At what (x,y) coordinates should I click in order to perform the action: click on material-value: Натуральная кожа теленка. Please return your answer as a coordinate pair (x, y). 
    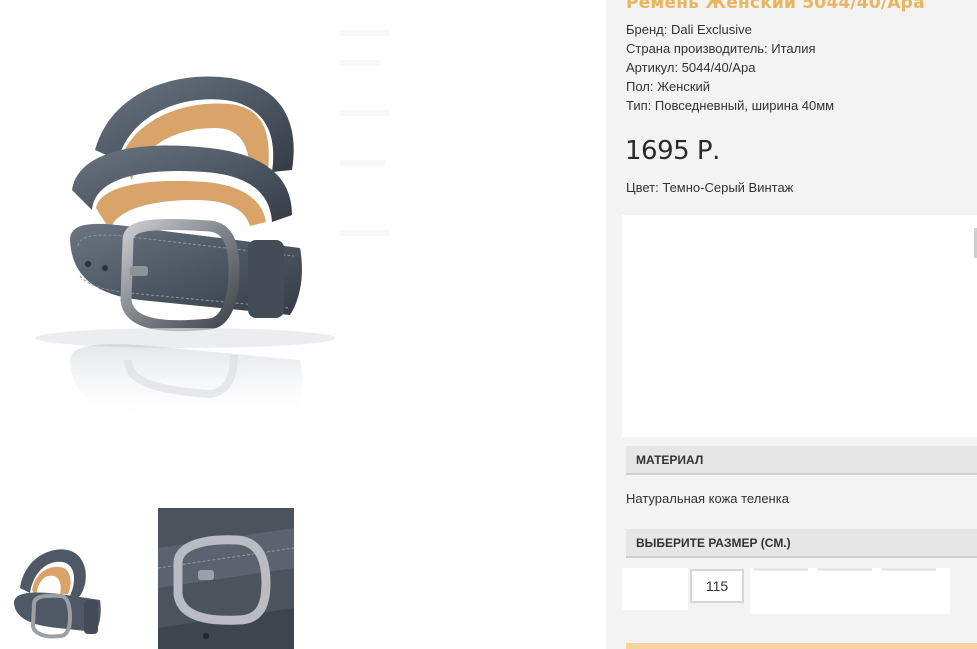
    Looking at the image, I should click on (707, 498).